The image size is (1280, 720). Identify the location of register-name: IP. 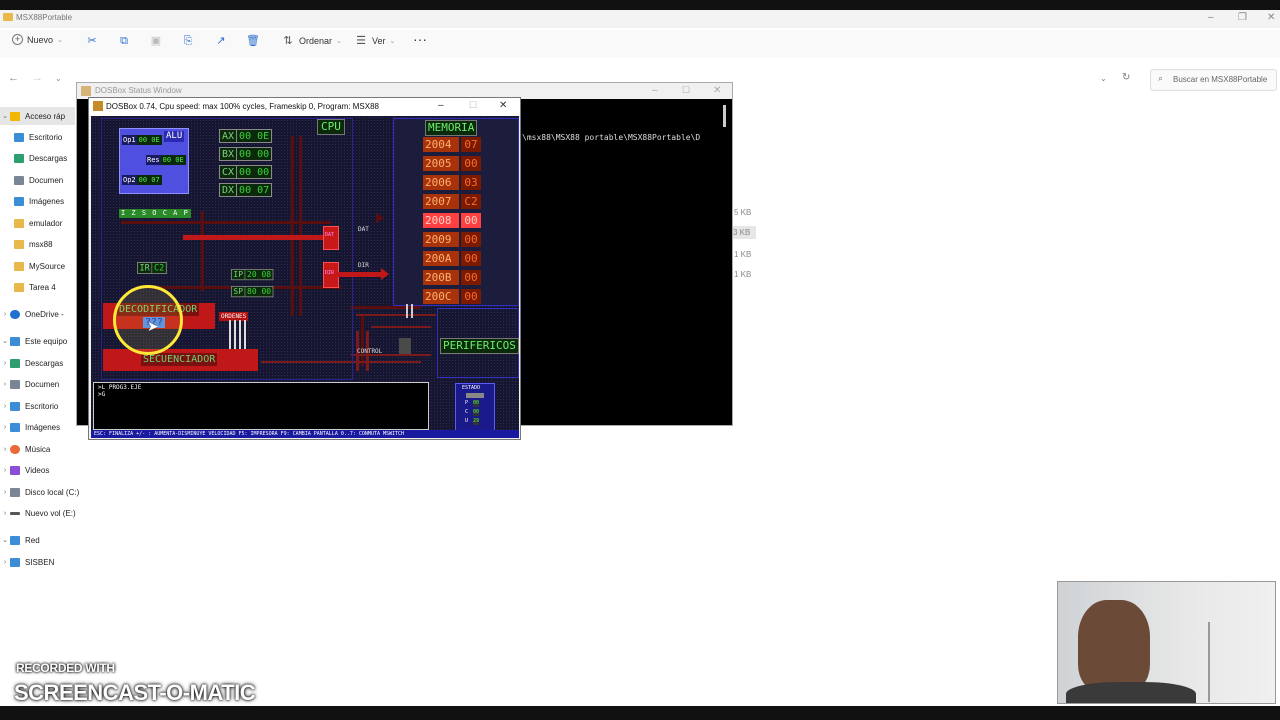
(238, 275).